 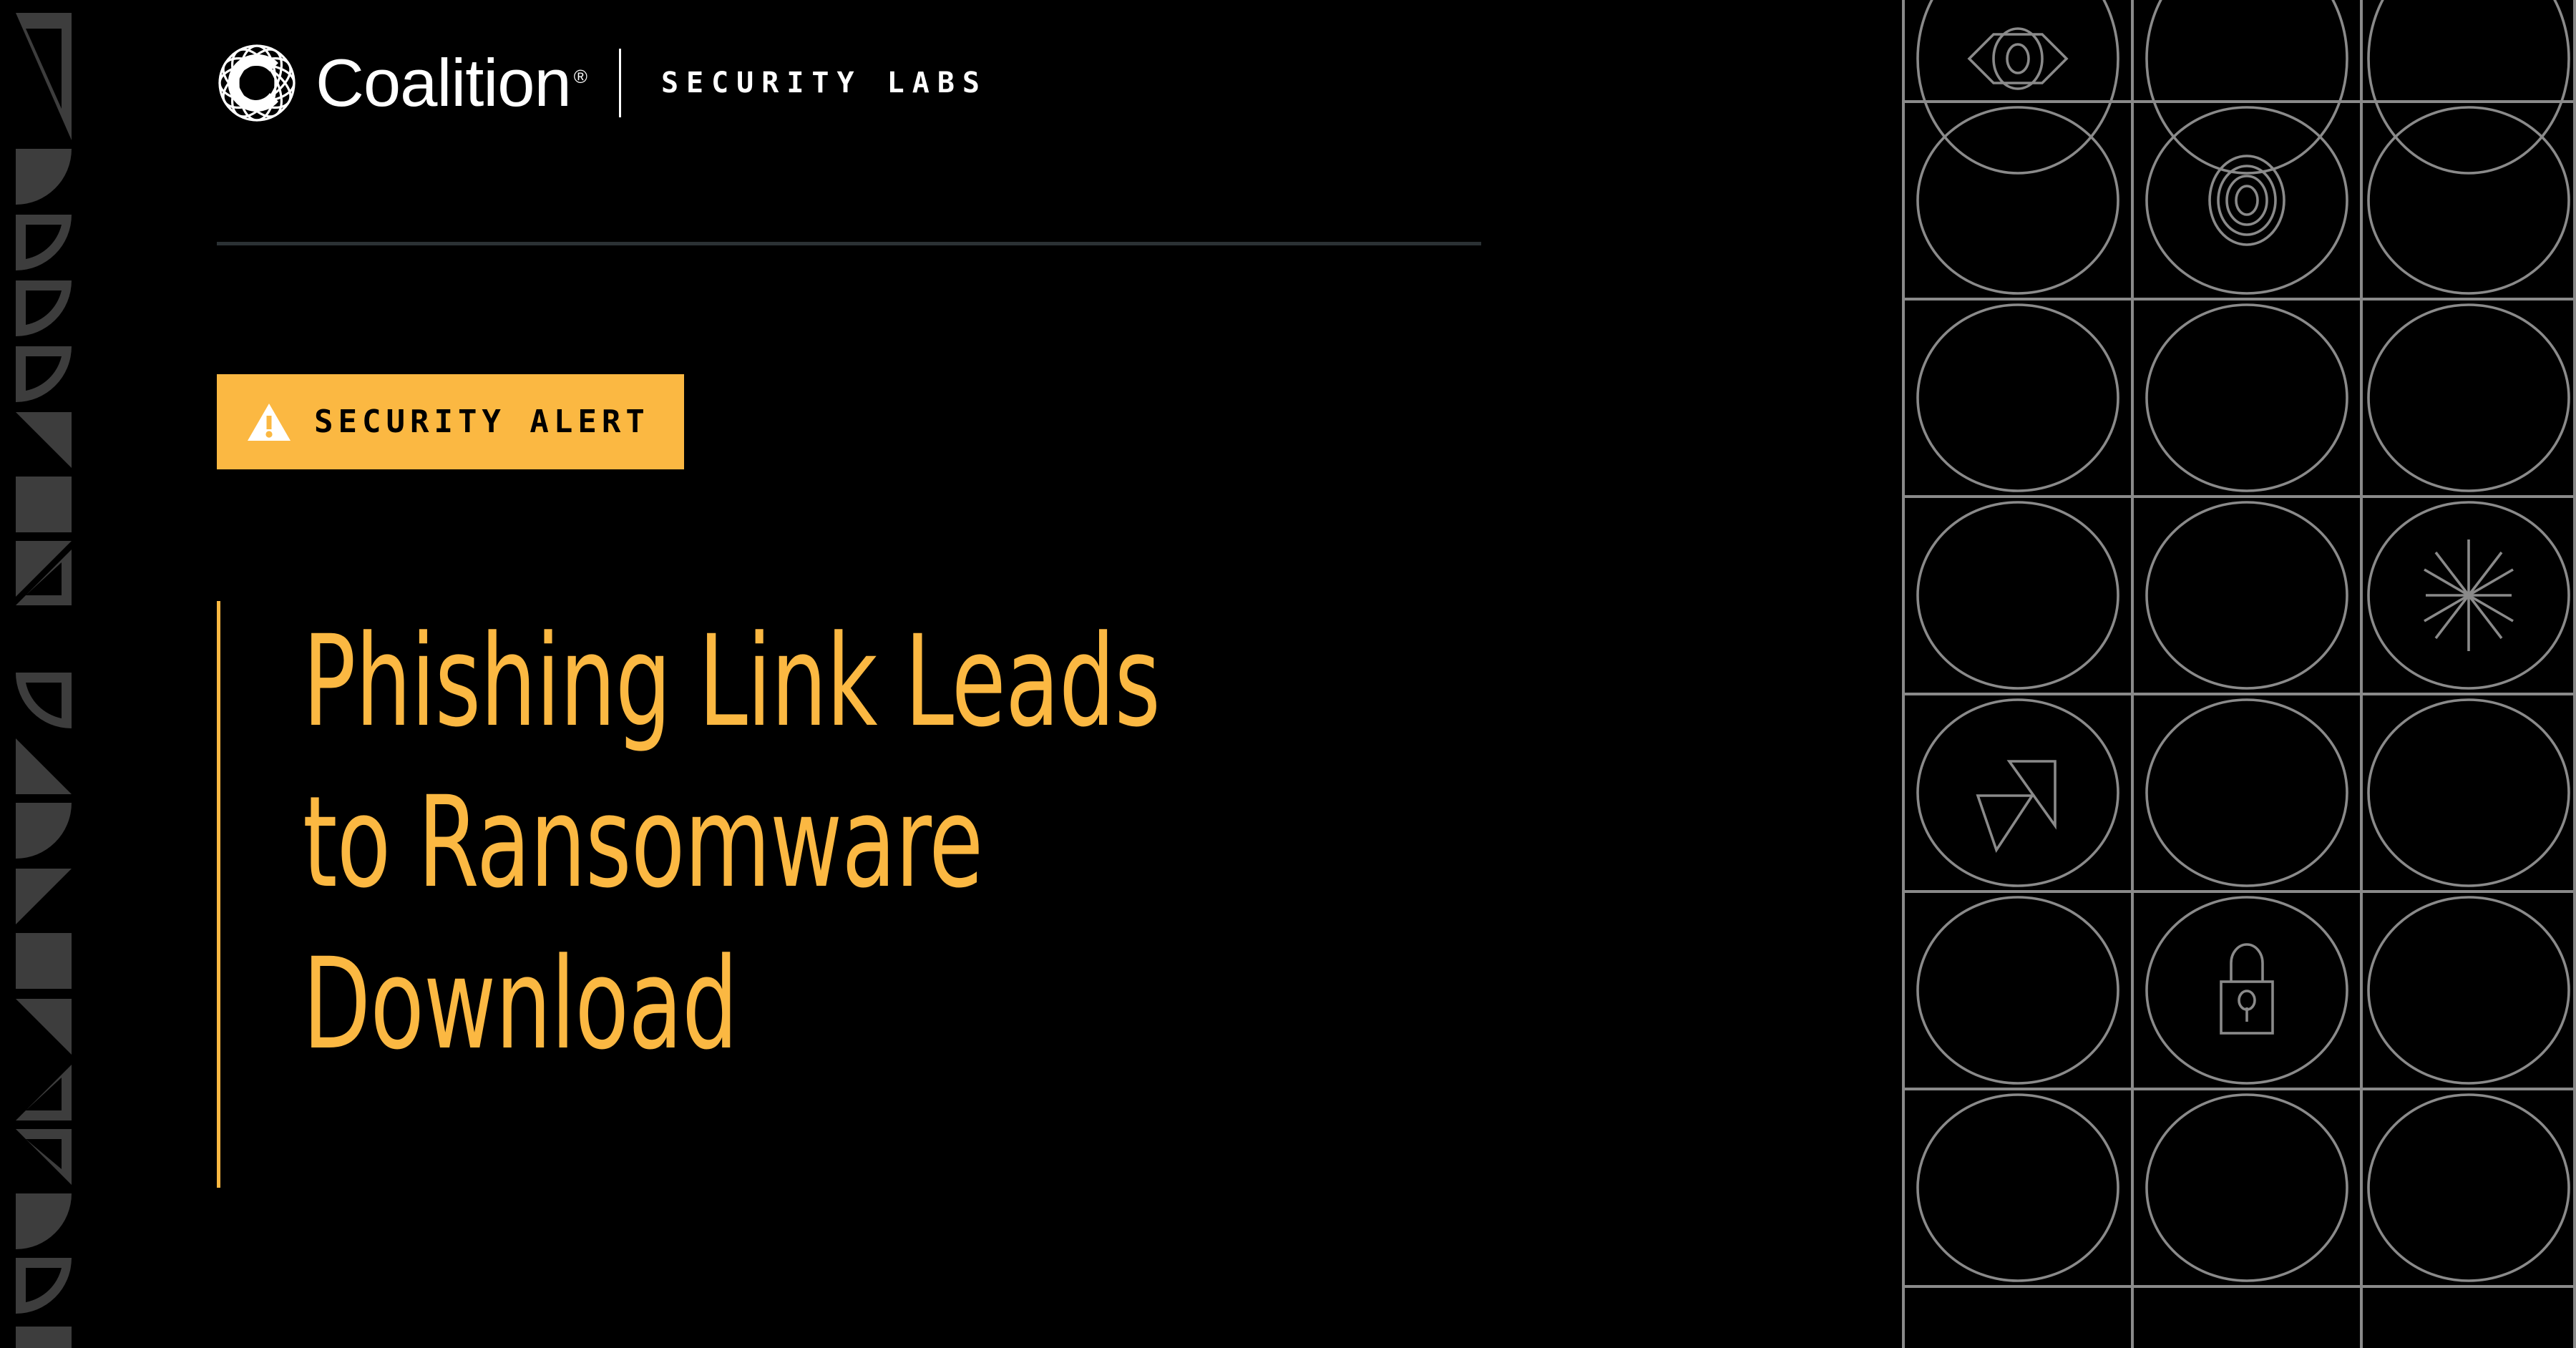 I want to click on warning-triangle-icon, so click(x=269, y=422).